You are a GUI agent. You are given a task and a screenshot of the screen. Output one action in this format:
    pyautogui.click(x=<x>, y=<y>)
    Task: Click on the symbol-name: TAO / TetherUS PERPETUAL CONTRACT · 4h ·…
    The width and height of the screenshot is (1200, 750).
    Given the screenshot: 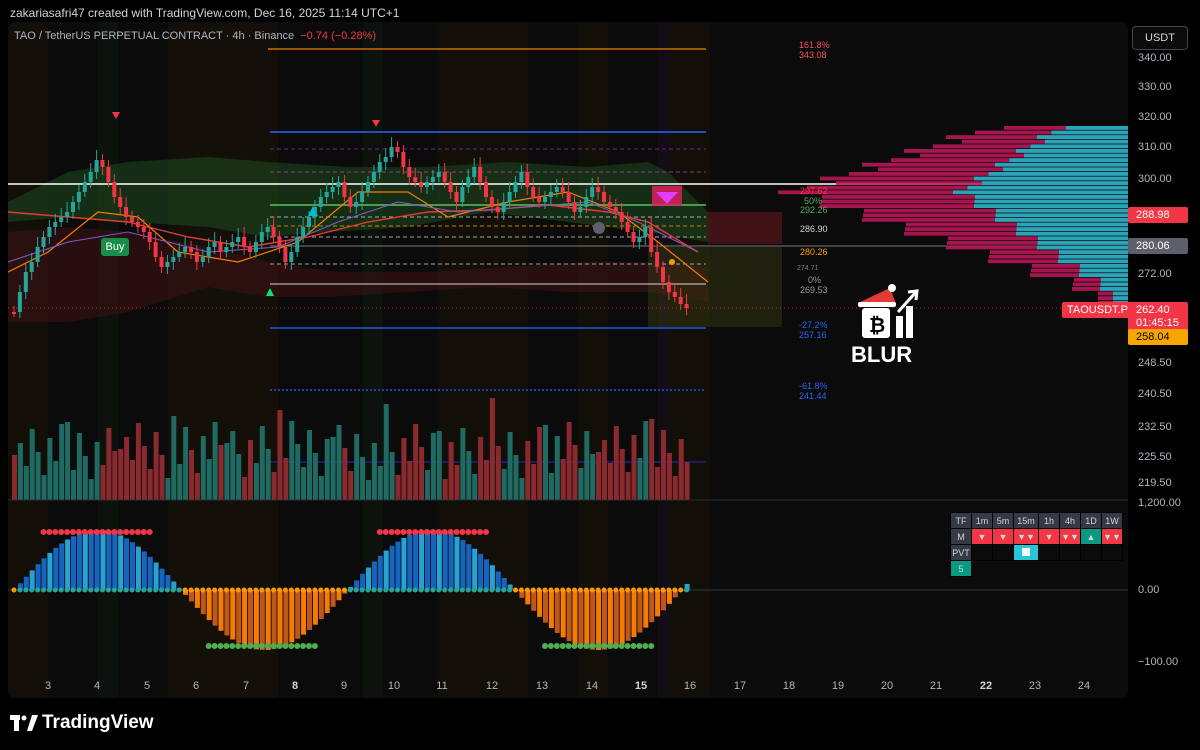 What is the action you would take?
    pyautogui.click(x=154, y=36)
    